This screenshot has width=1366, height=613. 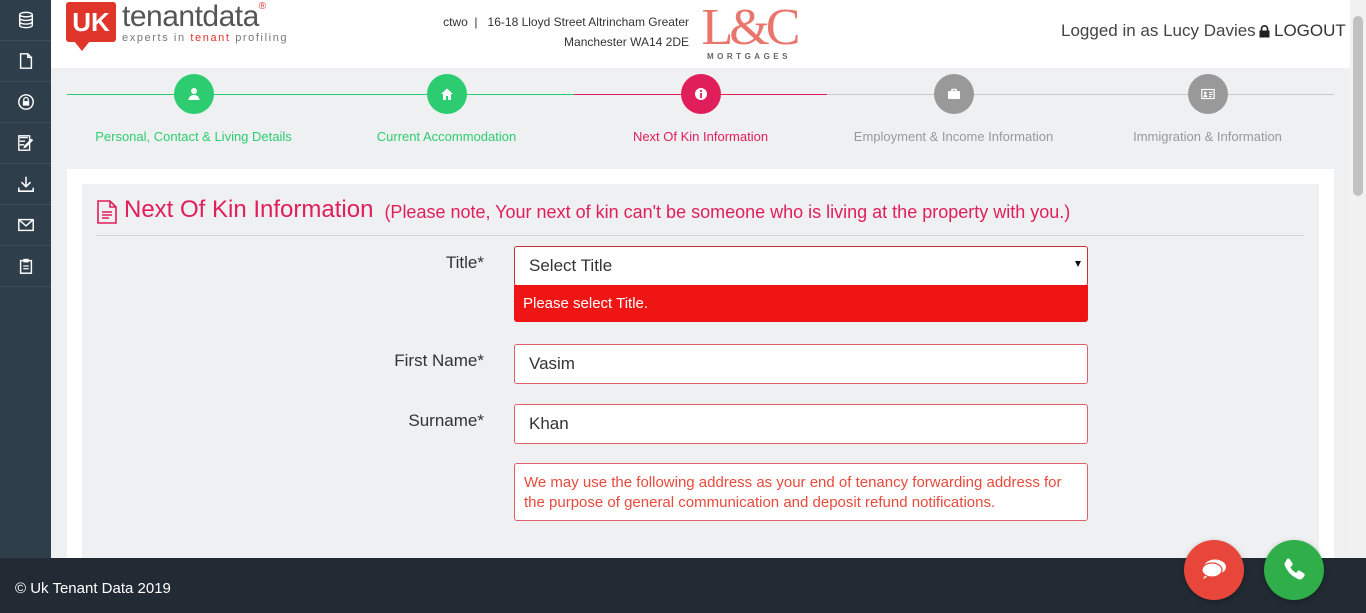 I want to click on download-icon, so click(x=25, y=184).